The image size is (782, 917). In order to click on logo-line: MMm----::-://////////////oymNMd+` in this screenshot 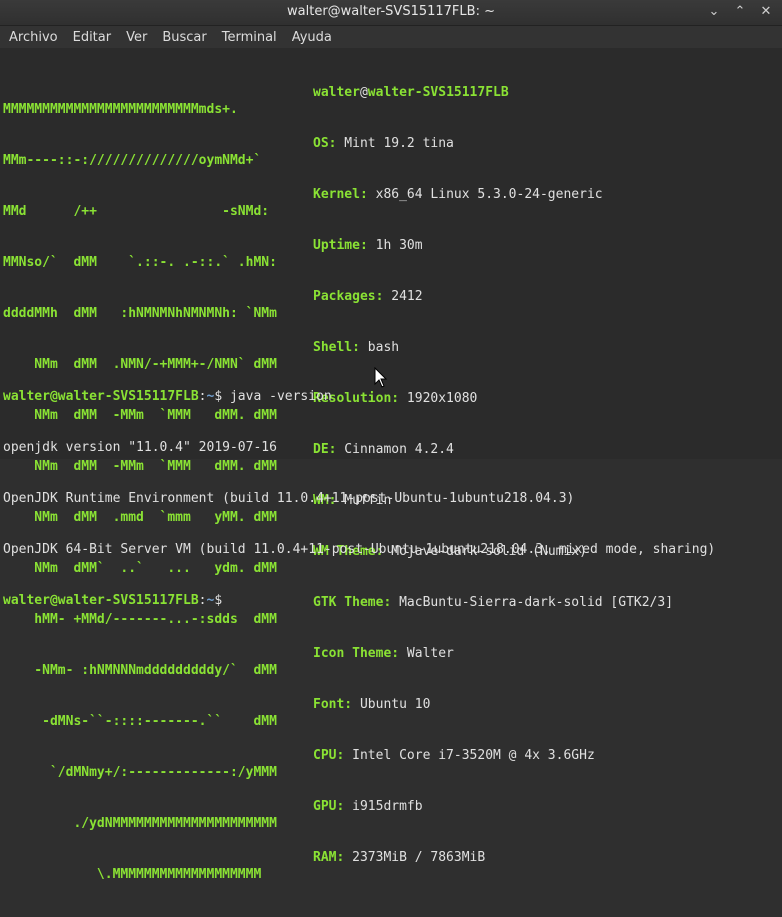, I will do `click(132, 160)`.